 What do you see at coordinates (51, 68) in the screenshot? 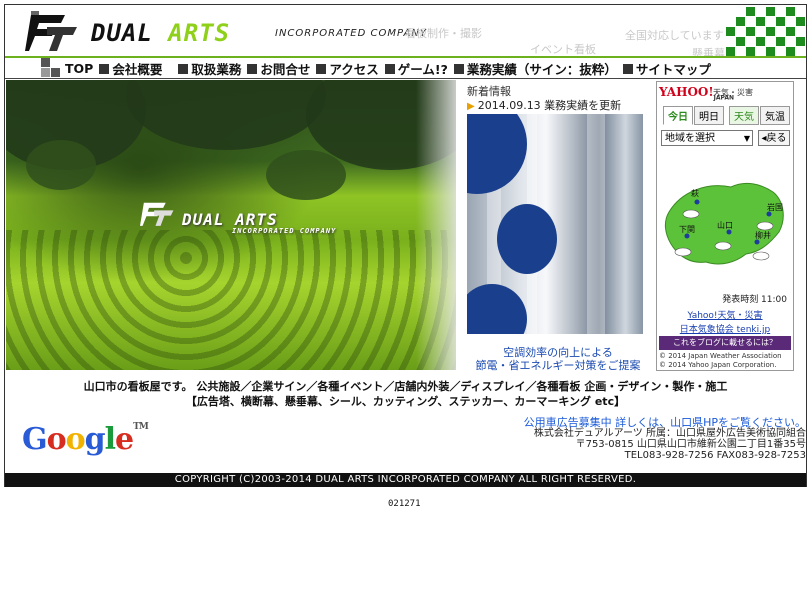
I see `nav-decoration-icon` at bounding box center [51, 68].